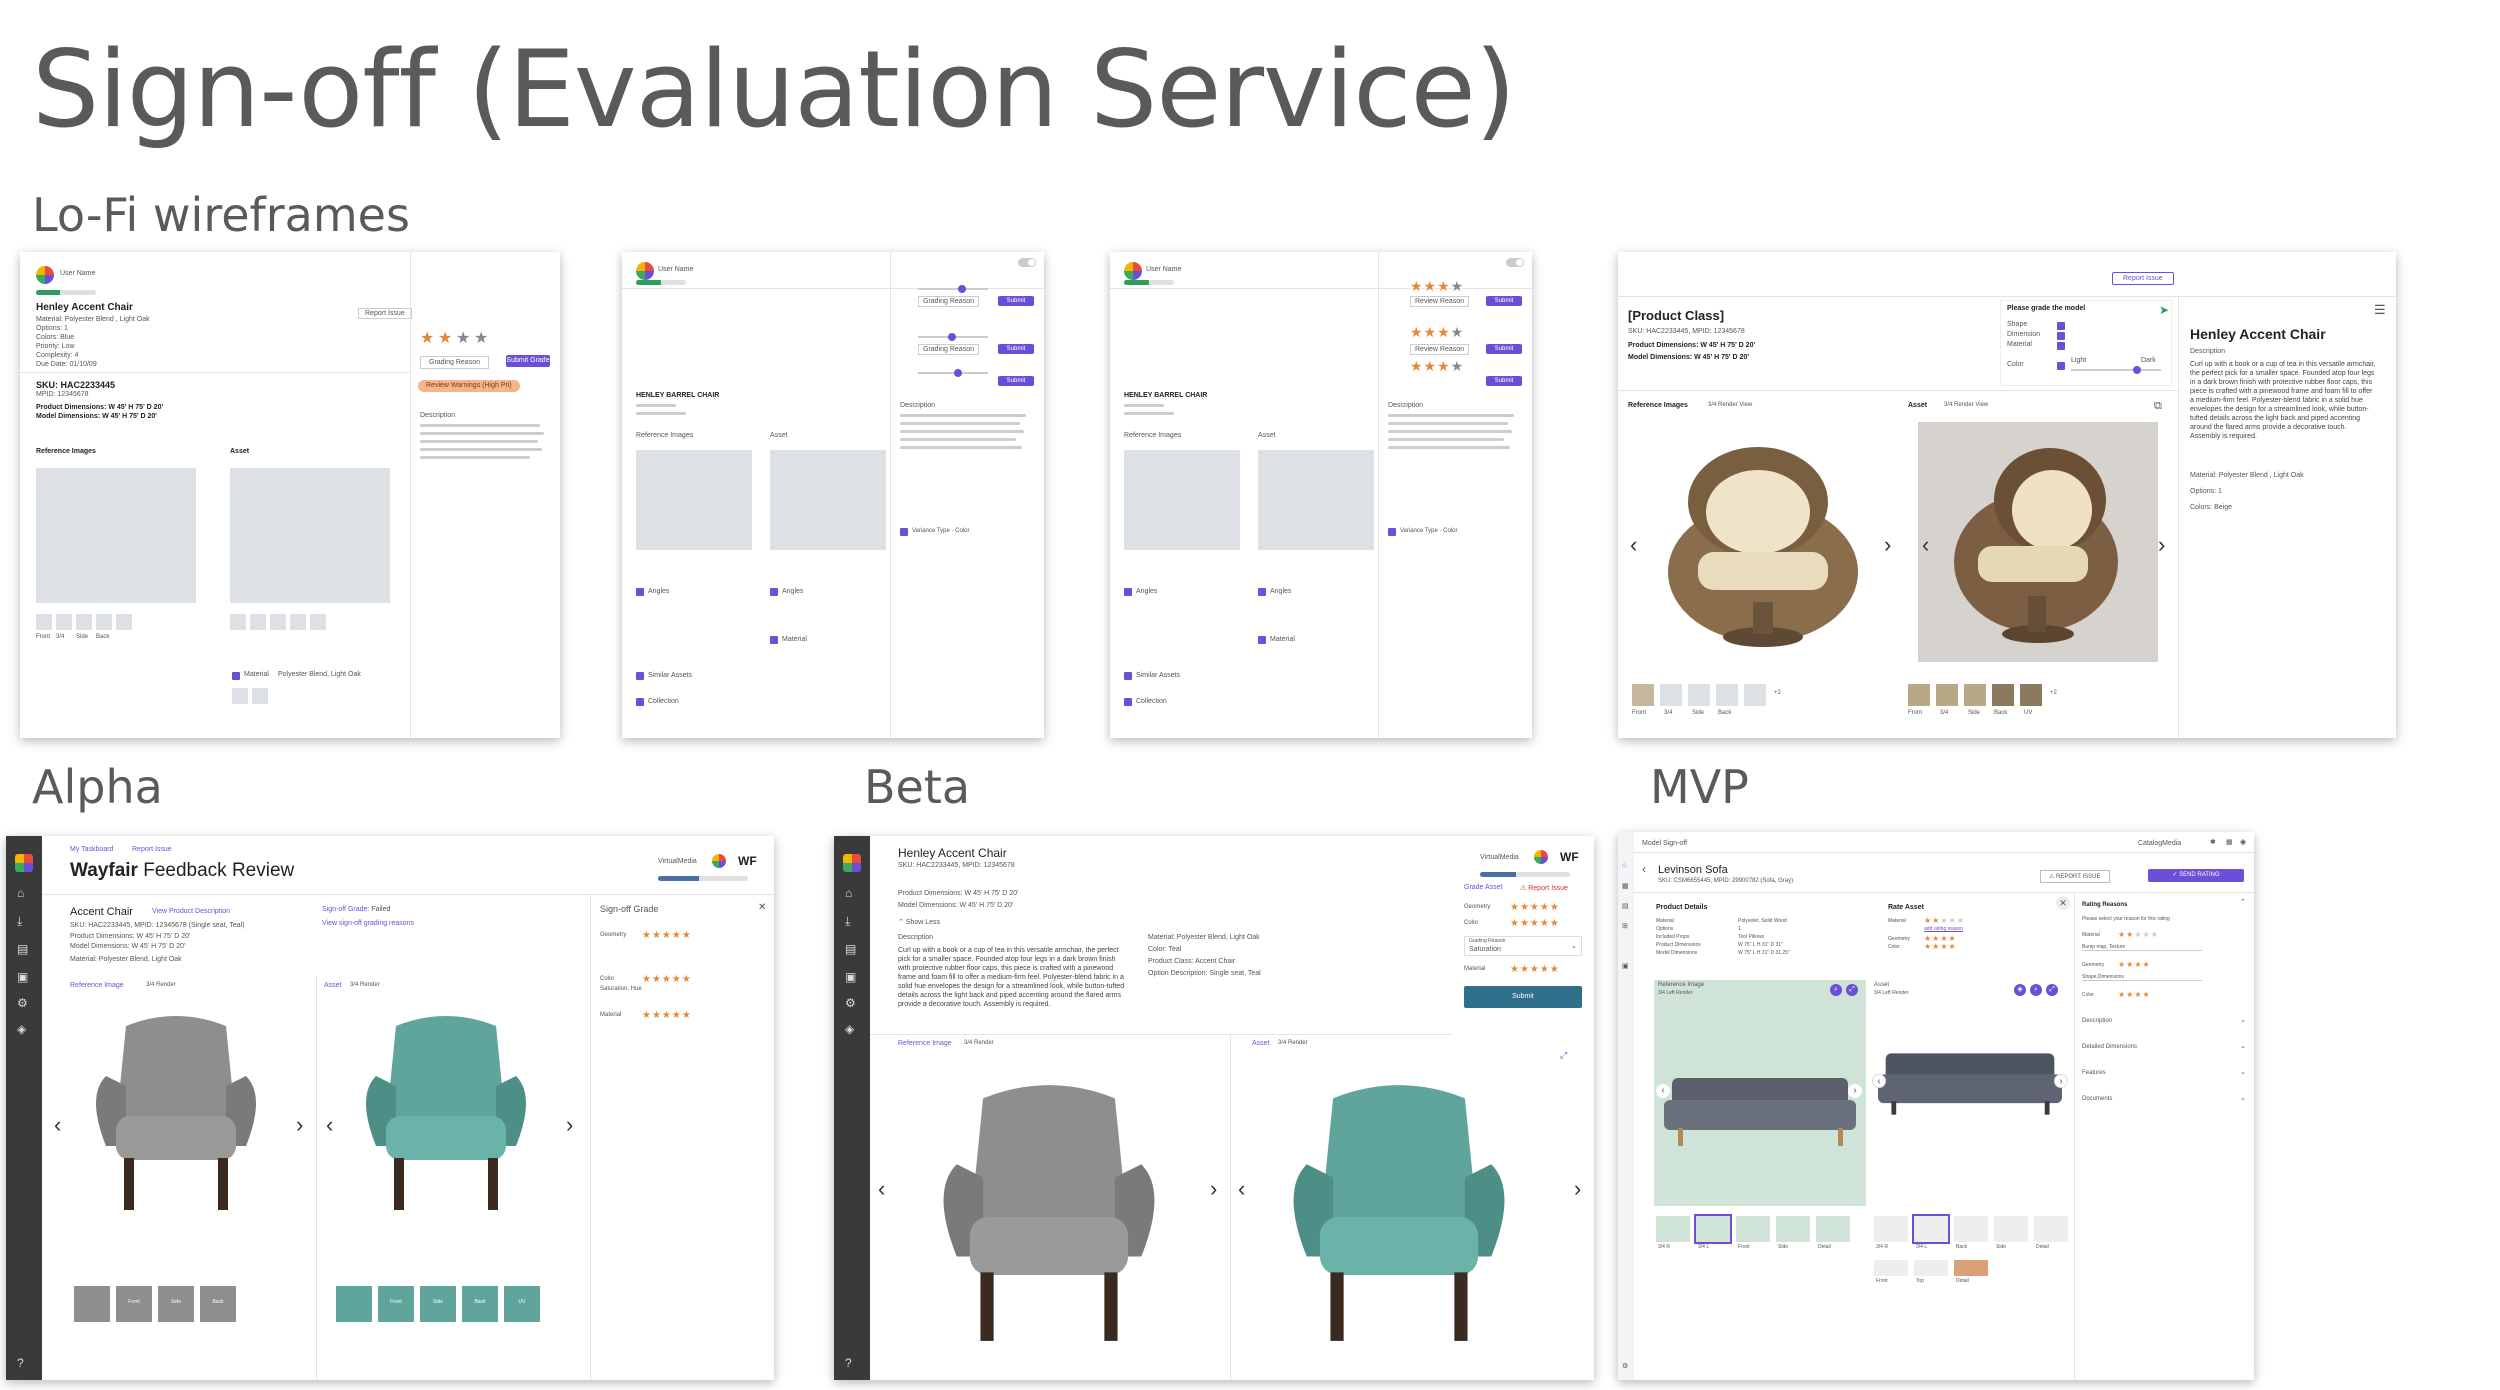 This screenshot has height=1390, width=2500. What do you see at coordinates (762, 907) in the screenshot?
I see `close-icon: ✕` at bounding box center [762, 907].